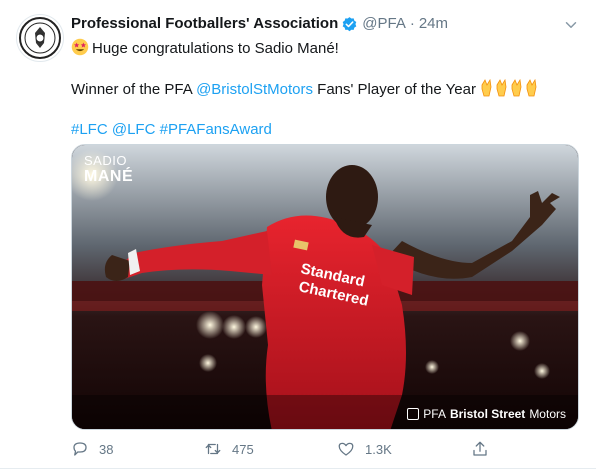 The height and width of the screenshot is (469, 596). Describe the element at coordinates (134, 89) in the screenshot. I see `tweet-text-prefix: Winner of the PFA` at that location.